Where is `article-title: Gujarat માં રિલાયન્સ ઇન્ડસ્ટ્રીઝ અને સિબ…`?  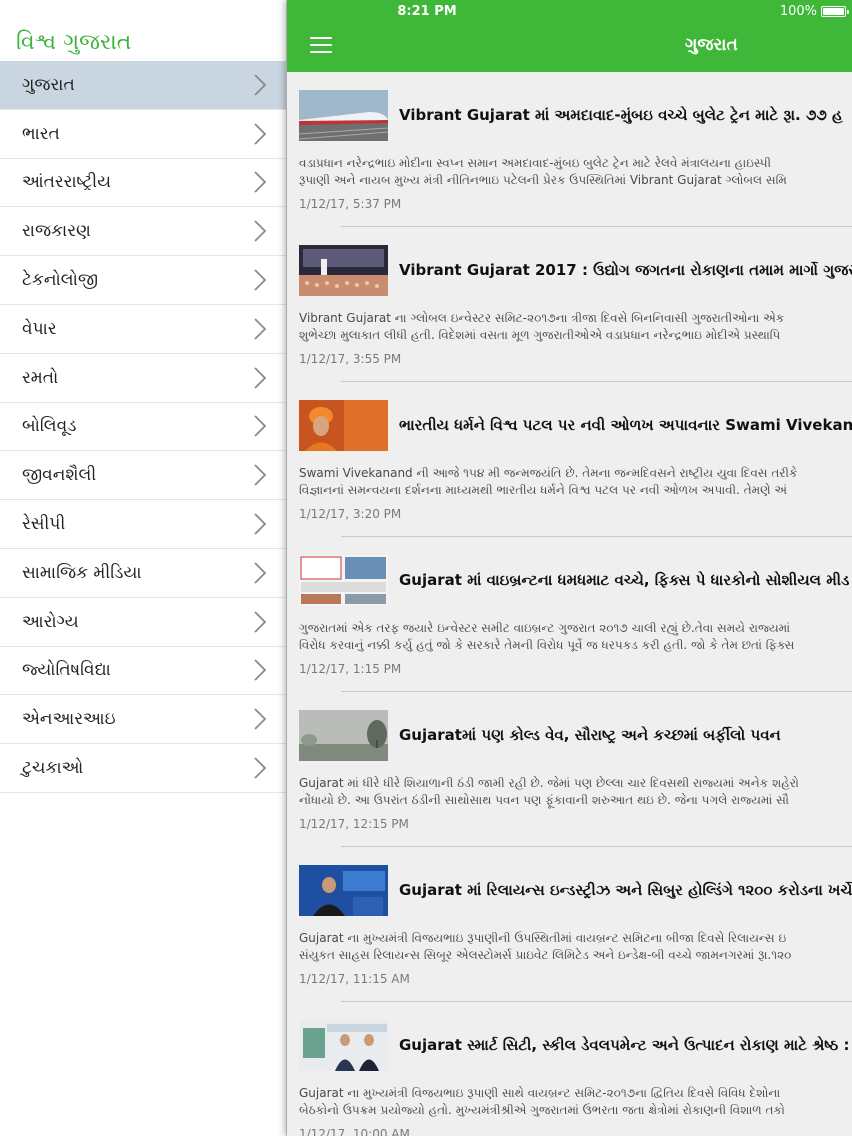
article-title: Gujarat માં રિલાયન્સ ઇન્ડસ્ટ્રીઝ અને સિબ… is located at coordinates (625, 890).